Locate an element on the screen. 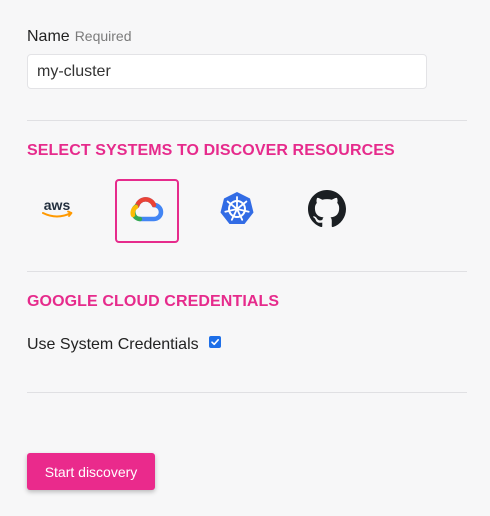  name-label: Name is located at coordinates (48, 36).